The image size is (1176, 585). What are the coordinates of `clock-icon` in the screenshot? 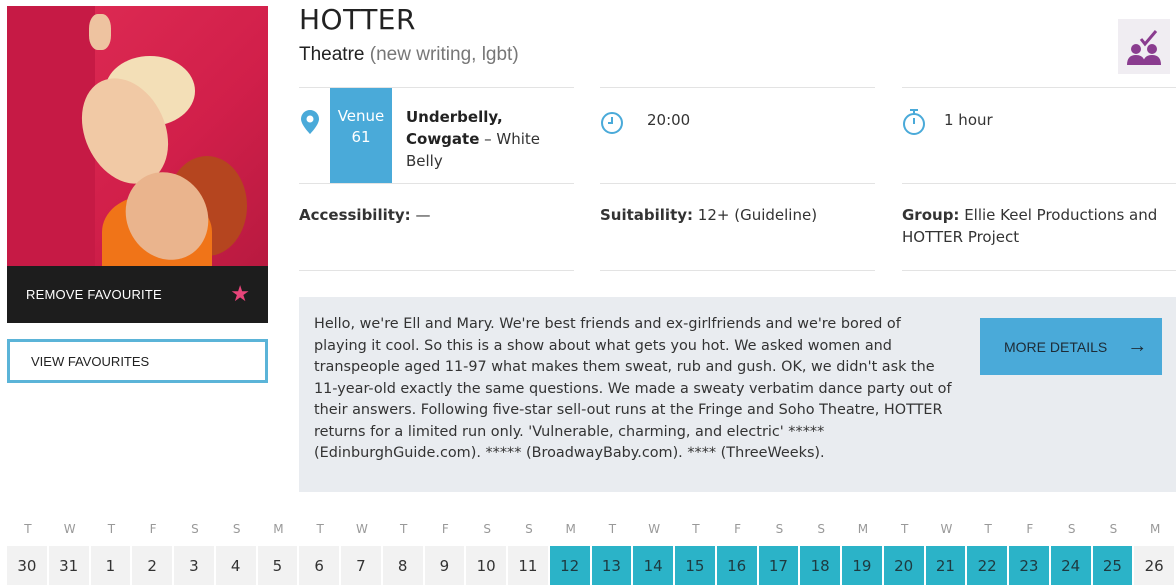 It's located at (612, 125).